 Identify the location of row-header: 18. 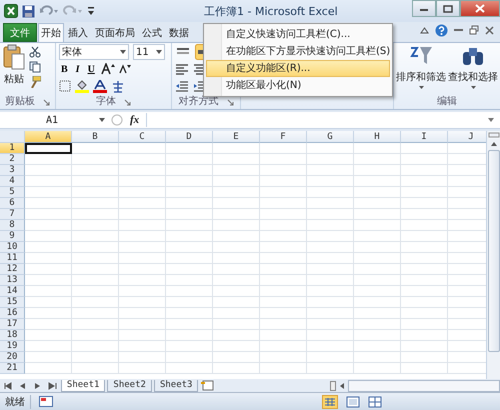
(12, 335).